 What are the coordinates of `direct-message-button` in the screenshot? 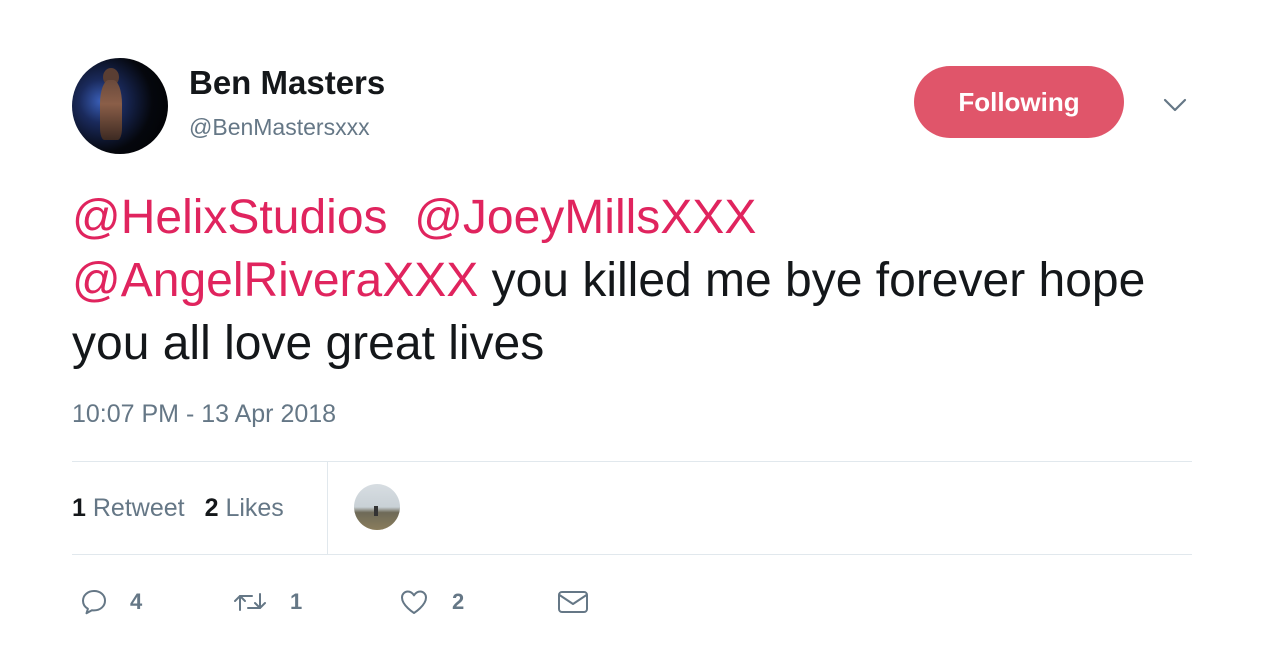 It's located at (573, 602).